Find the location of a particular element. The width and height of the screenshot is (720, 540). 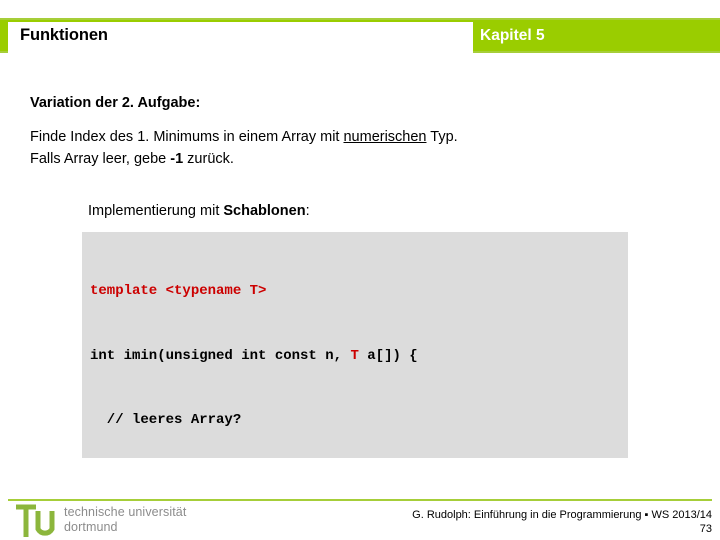

page-number: 73 is located at coordinates (705, 529).